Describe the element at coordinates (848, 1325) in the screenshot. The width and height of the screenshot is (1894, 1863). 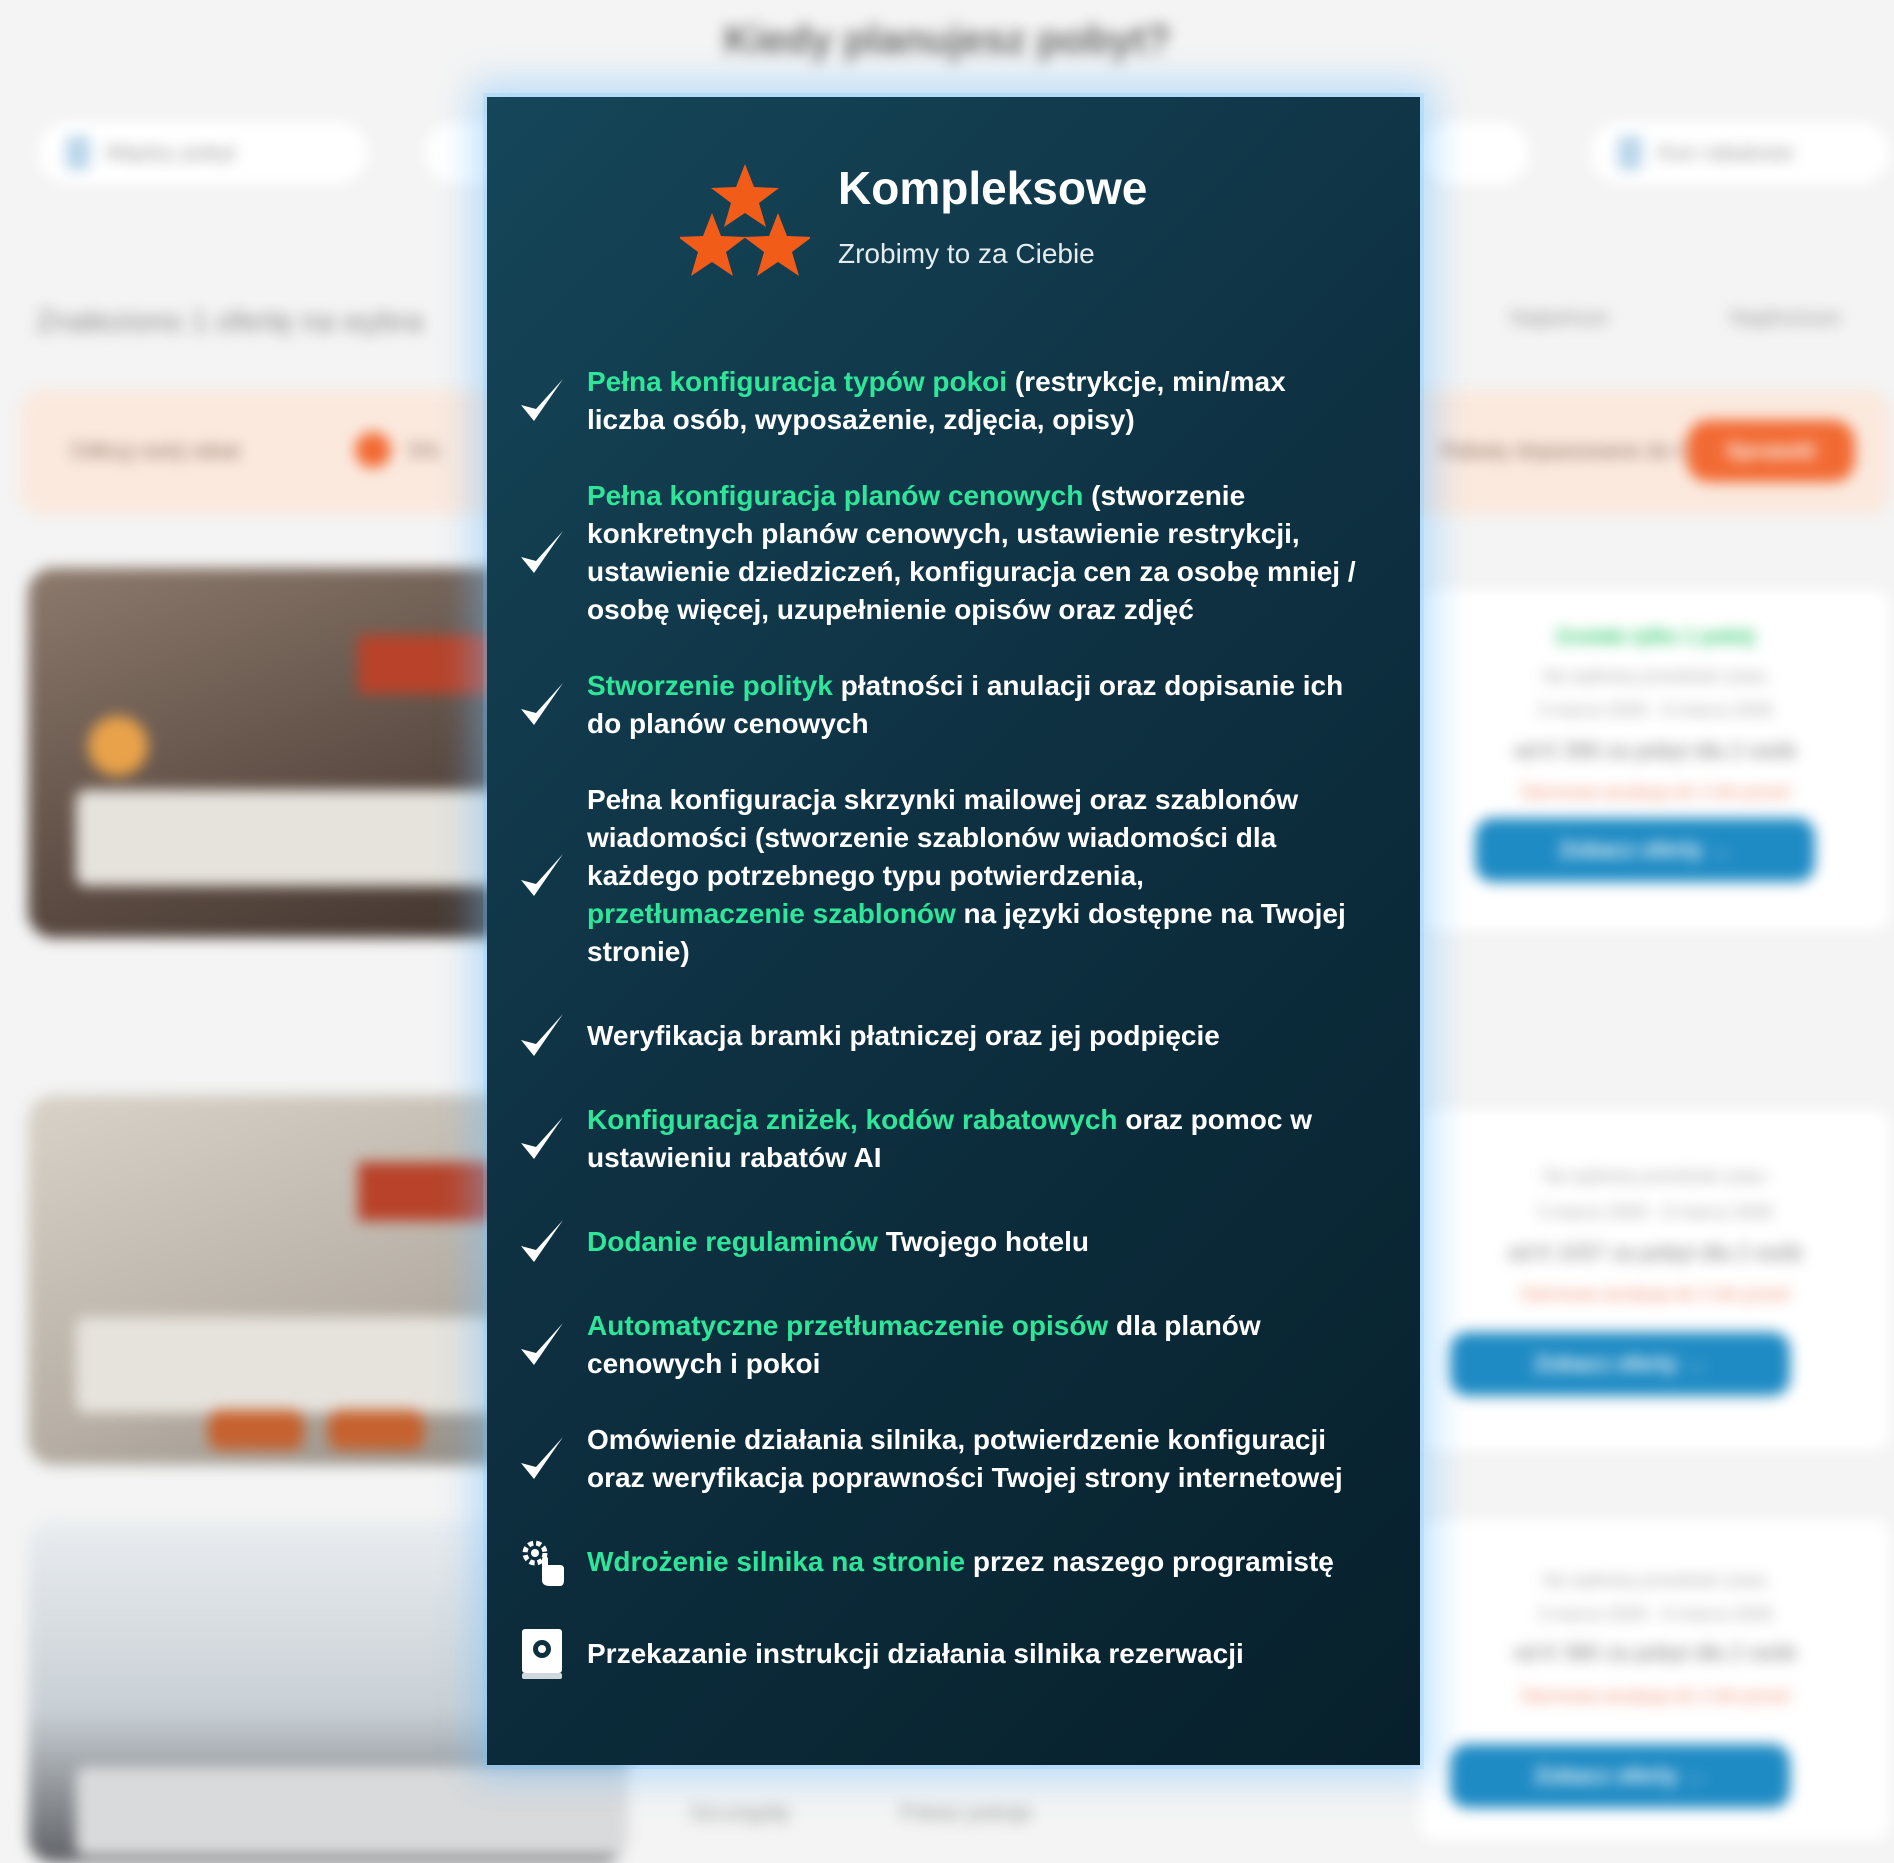
I see `feature-item-highlight: Automatyczne przetłumaczenie opisów` at that location.